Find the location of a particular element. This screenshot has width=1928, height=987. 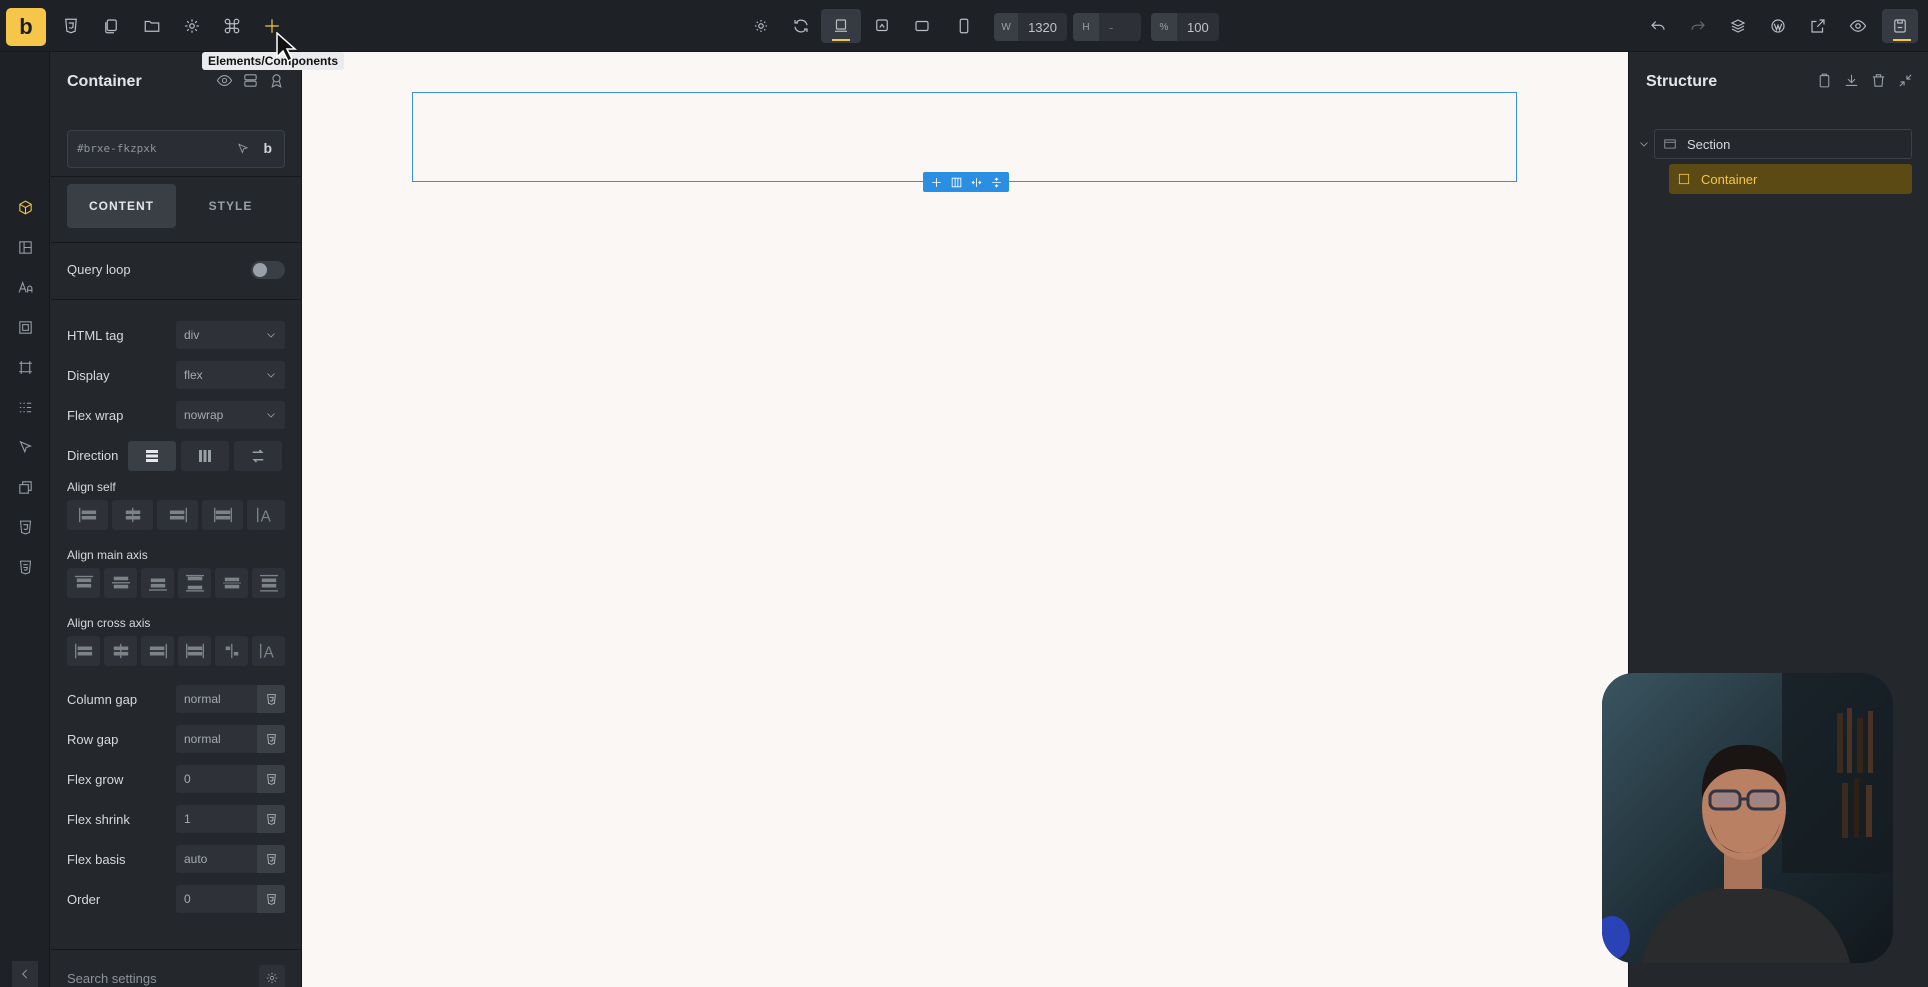

align-self-end-button is located at coordinates (177, 515).